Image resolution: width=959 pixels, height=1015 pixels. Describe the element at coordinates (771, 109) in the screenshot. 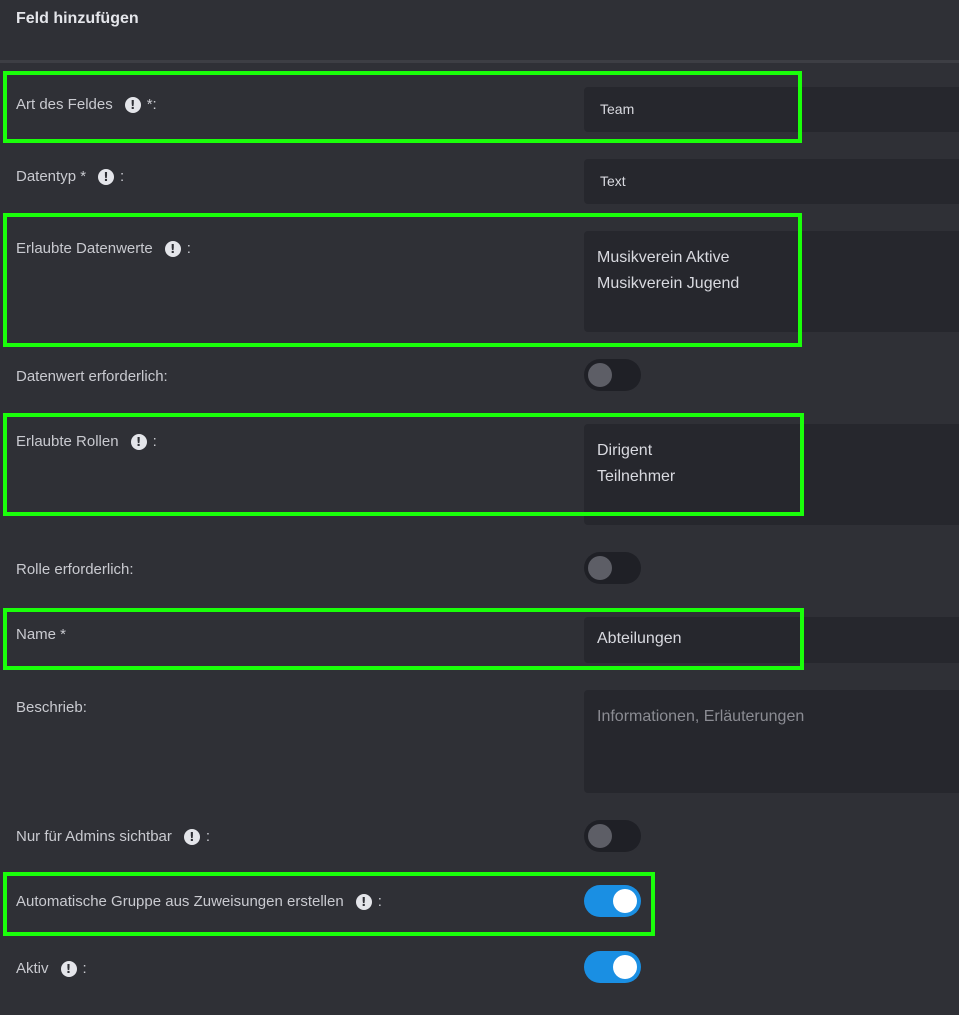

I see `field-type-select: Team` at that location.